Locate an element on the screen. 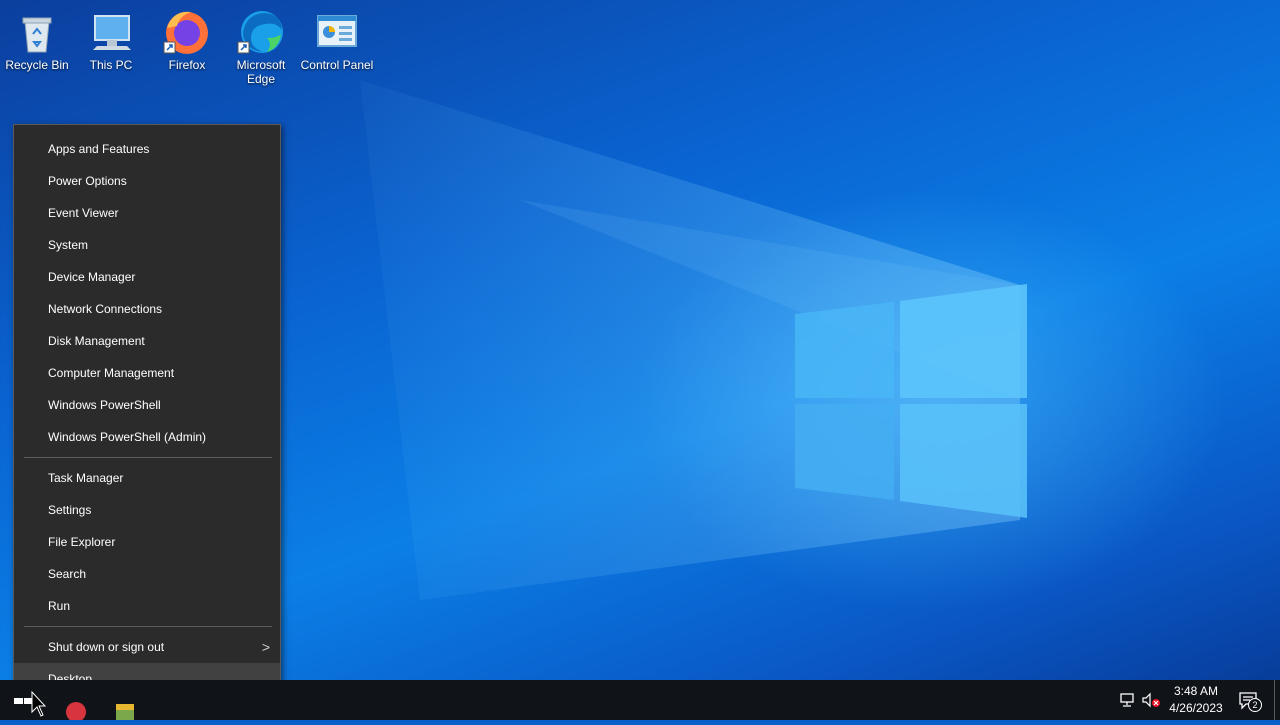 Image resolution: width=1280 pixels, height=725 pixels. taskbar-app-icon is located at coordinates (76, 707).